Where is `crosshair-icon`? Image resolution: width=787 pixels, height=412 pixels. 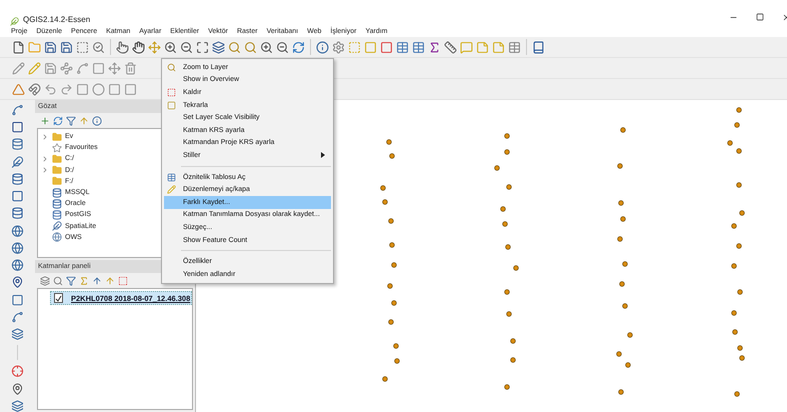
crosshair-icon is located at coordinates (17, 371).